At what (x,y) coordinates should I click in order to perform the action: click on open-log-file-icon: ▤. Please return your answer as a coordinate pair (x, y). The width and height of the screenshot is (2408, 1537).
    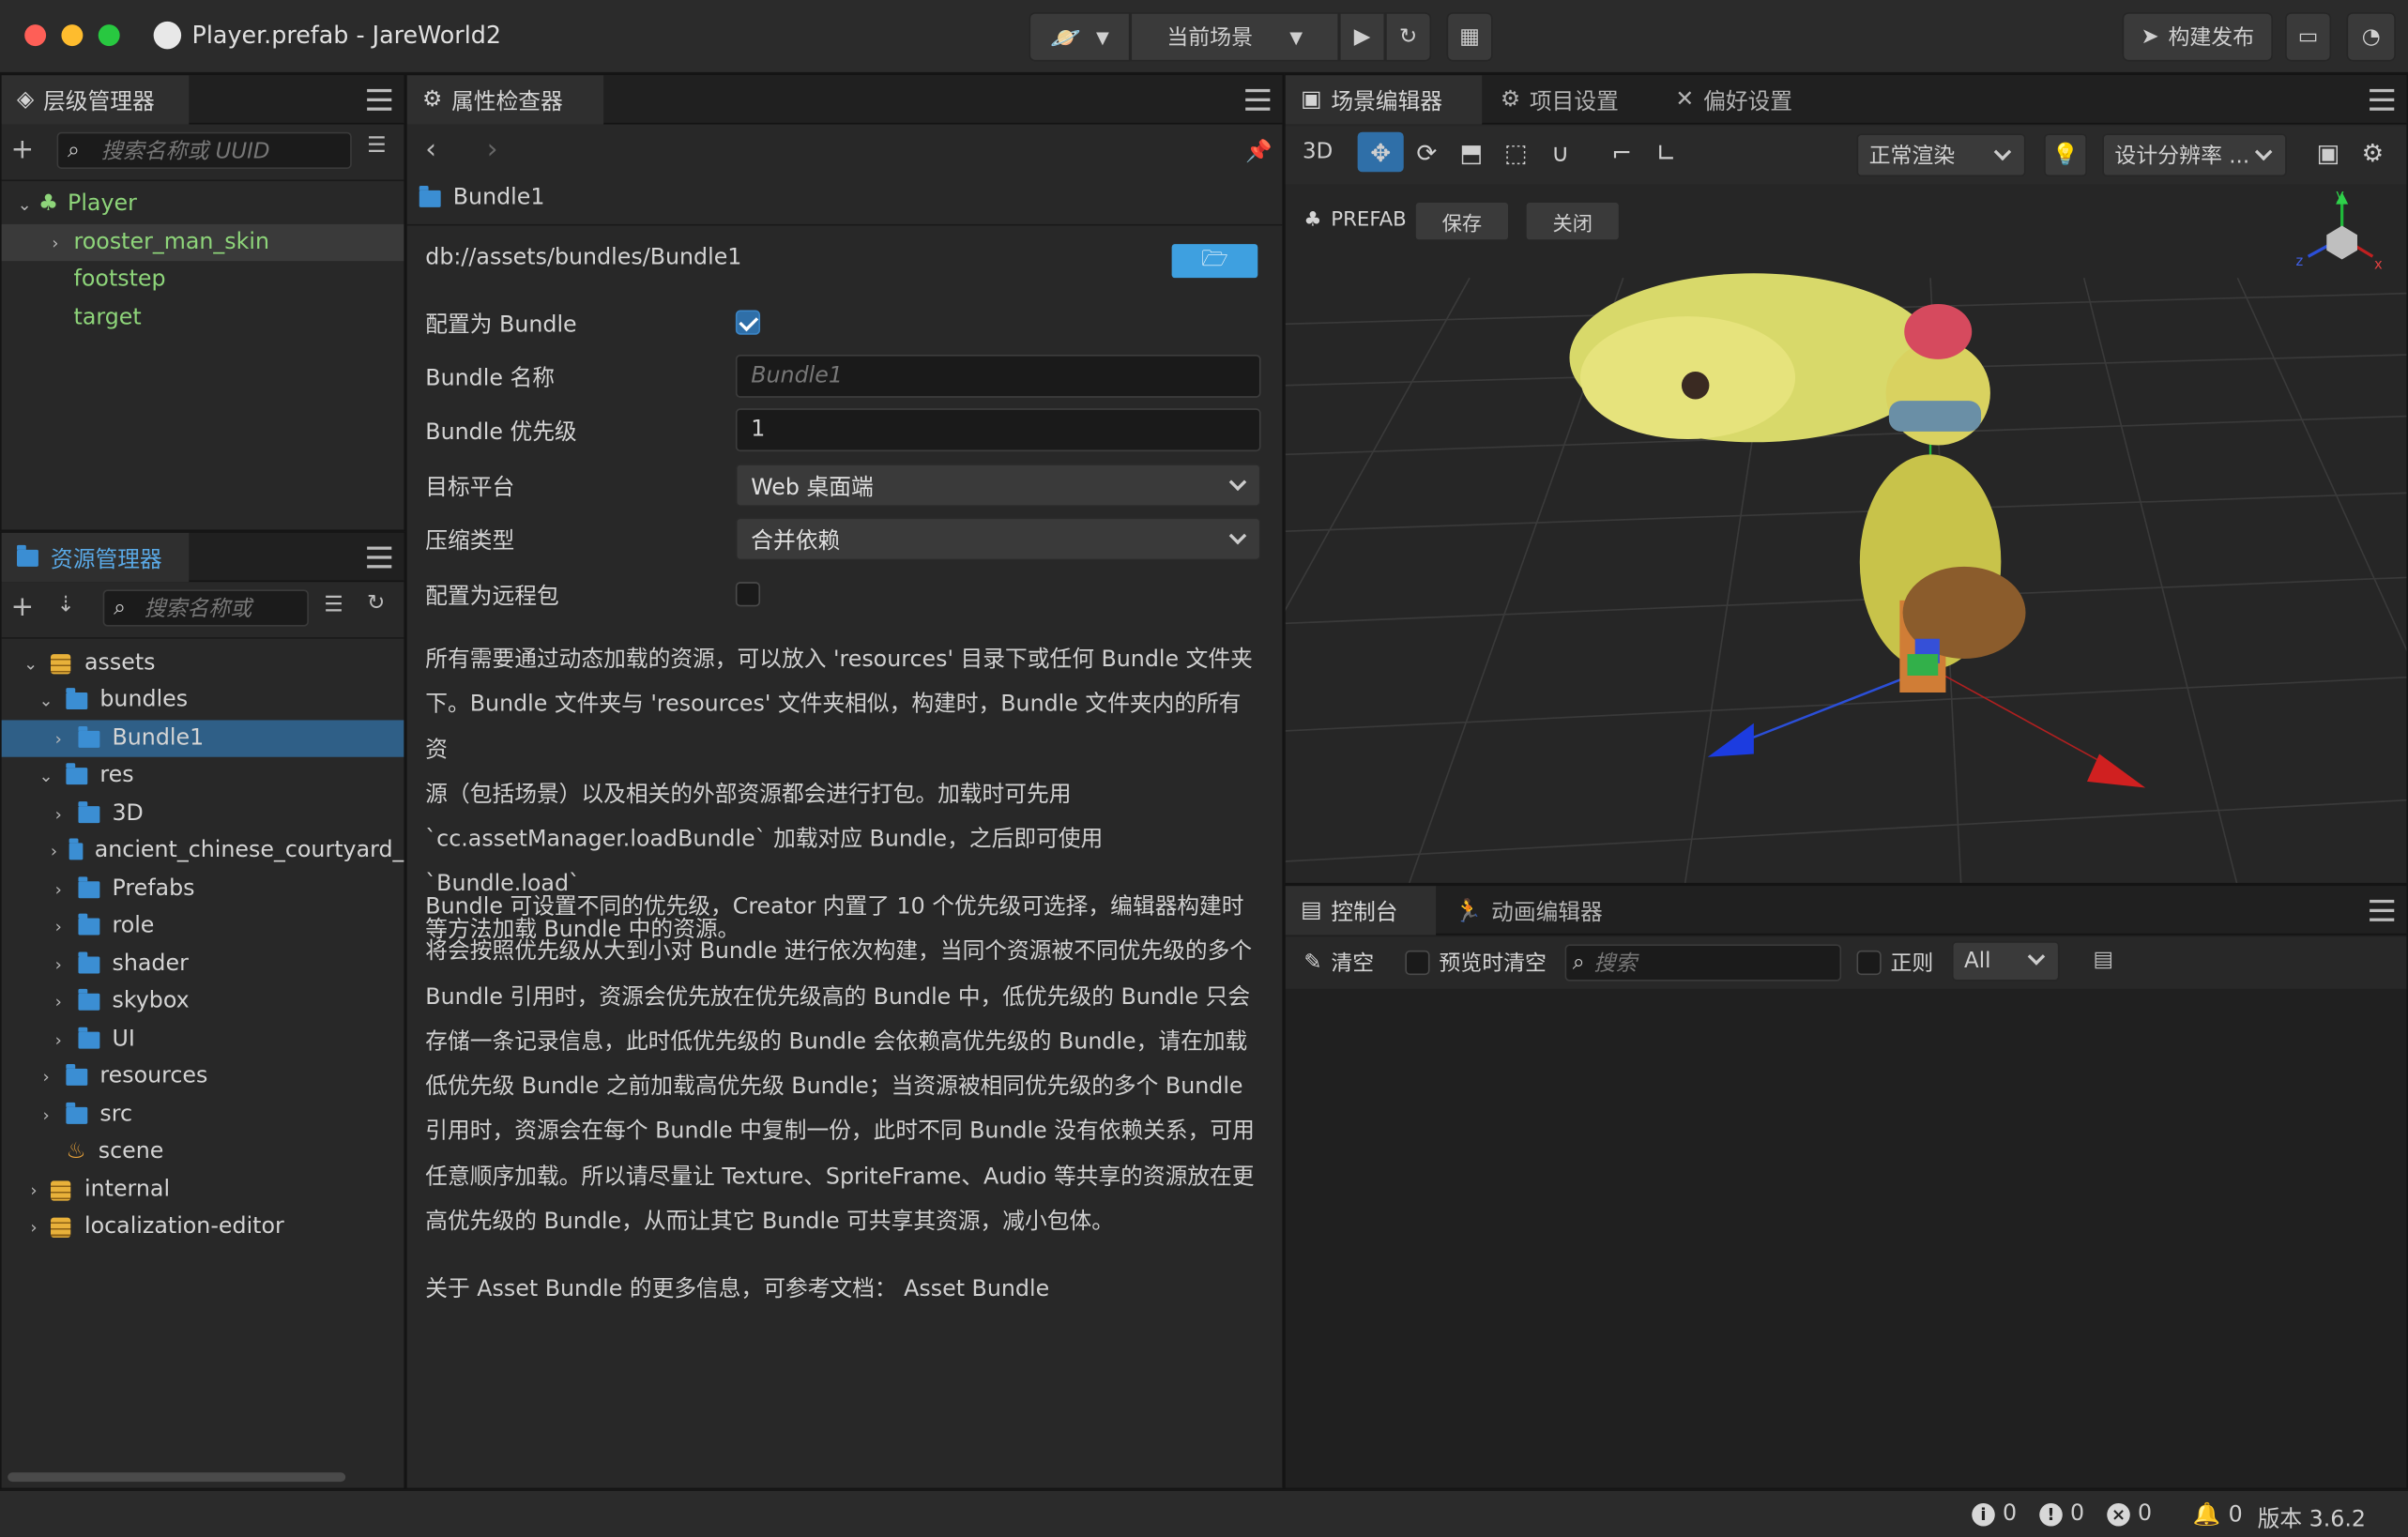
    Looking at the image, I should click on (2104, 960).